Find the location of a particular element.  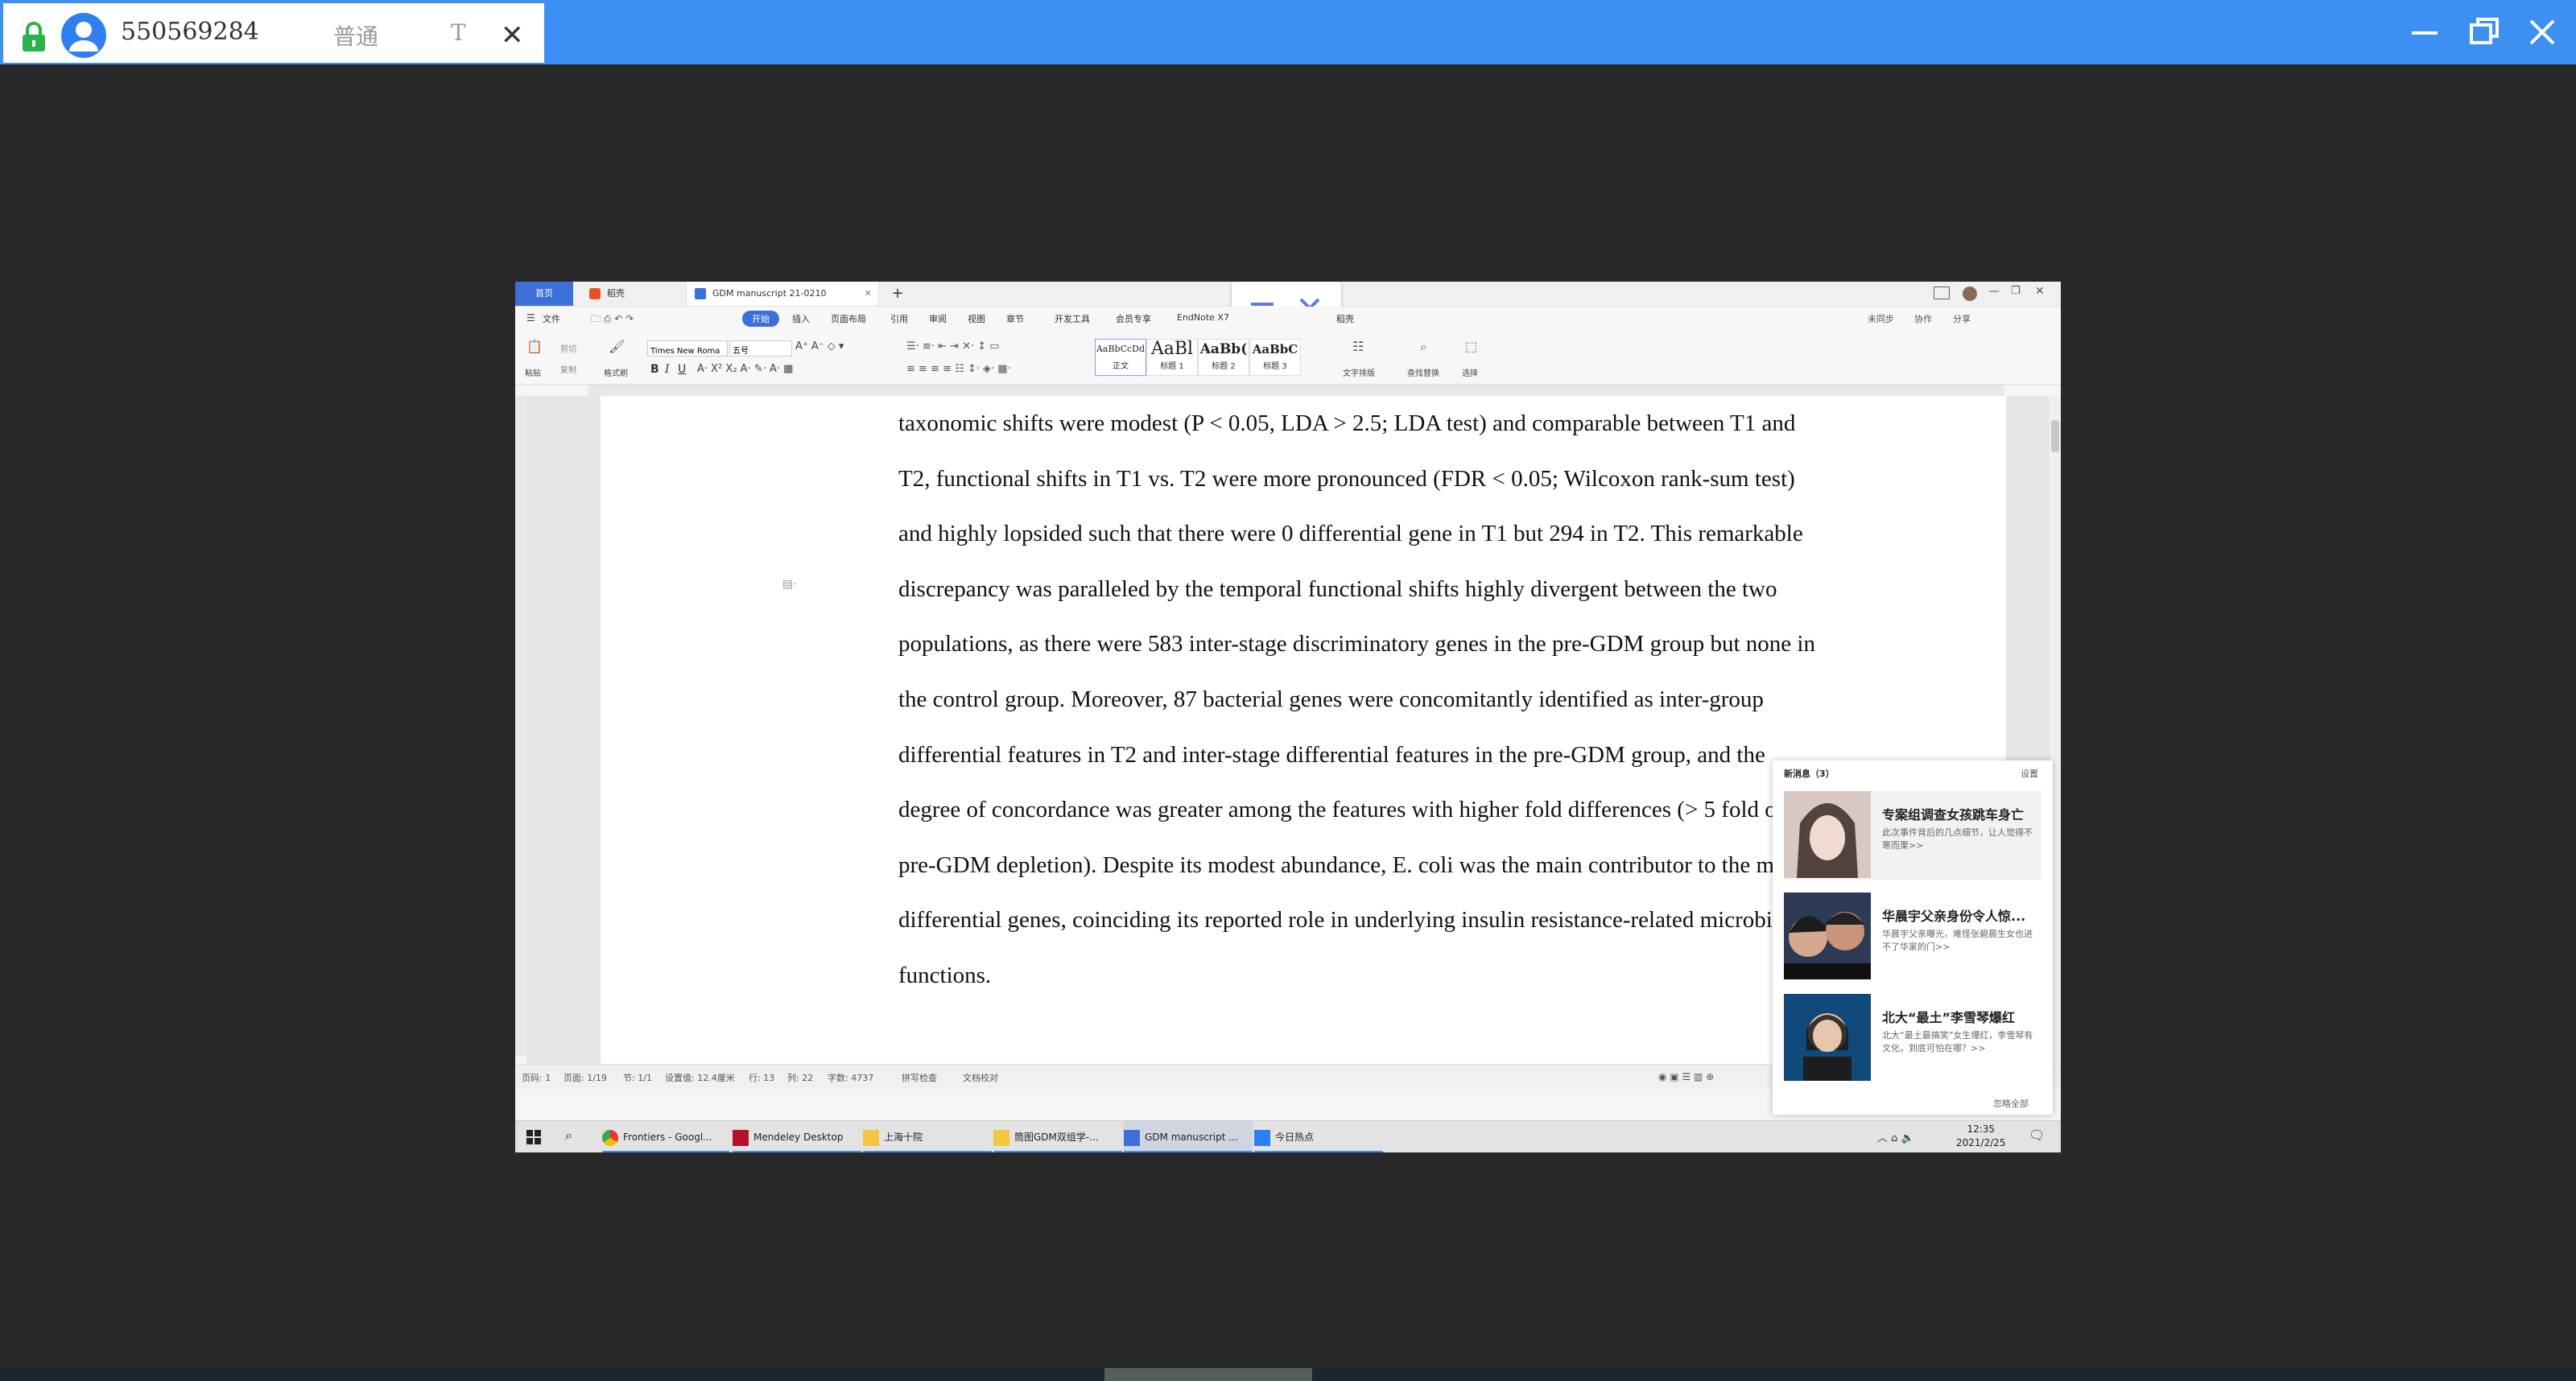

horizontal-ruler is located at coordinates (1296, 391).